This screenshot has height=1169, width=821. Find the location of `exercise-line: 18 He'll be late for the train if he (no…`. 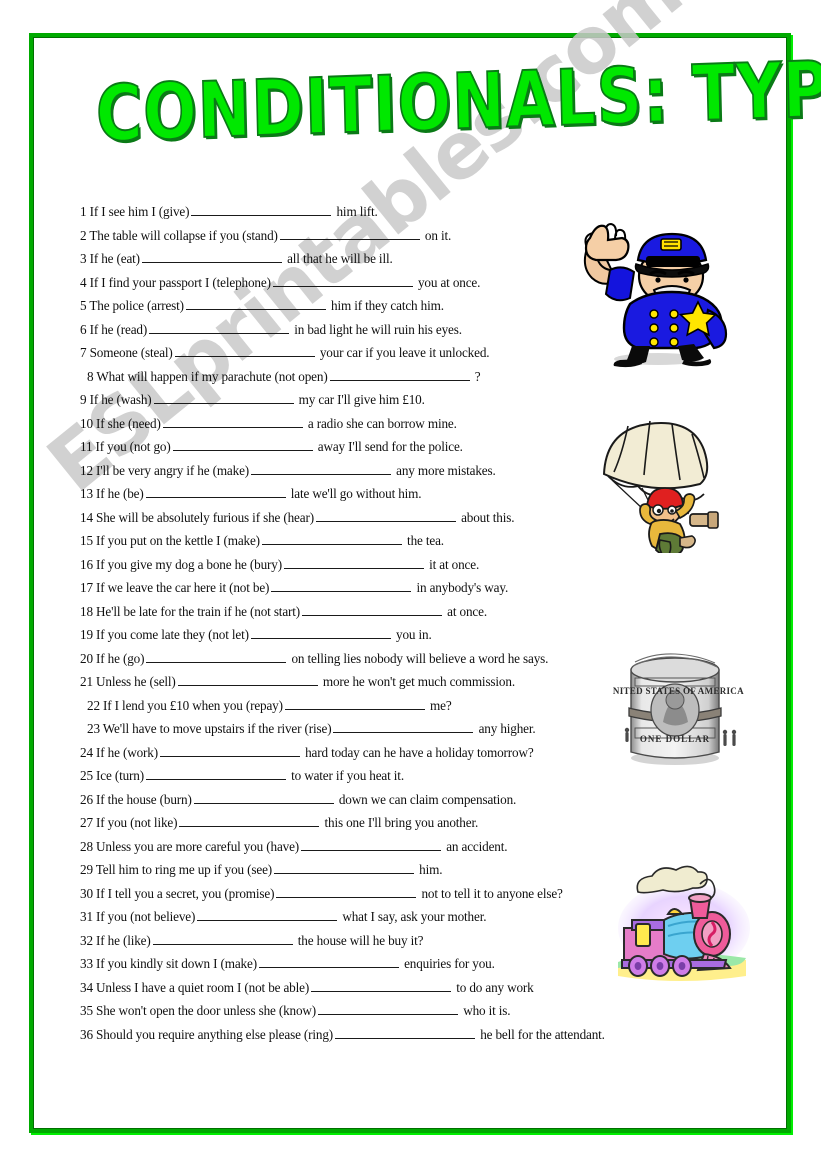

exercise-line: 18 He'll be late for the train if he (no… is located at coordinates (370, 612).